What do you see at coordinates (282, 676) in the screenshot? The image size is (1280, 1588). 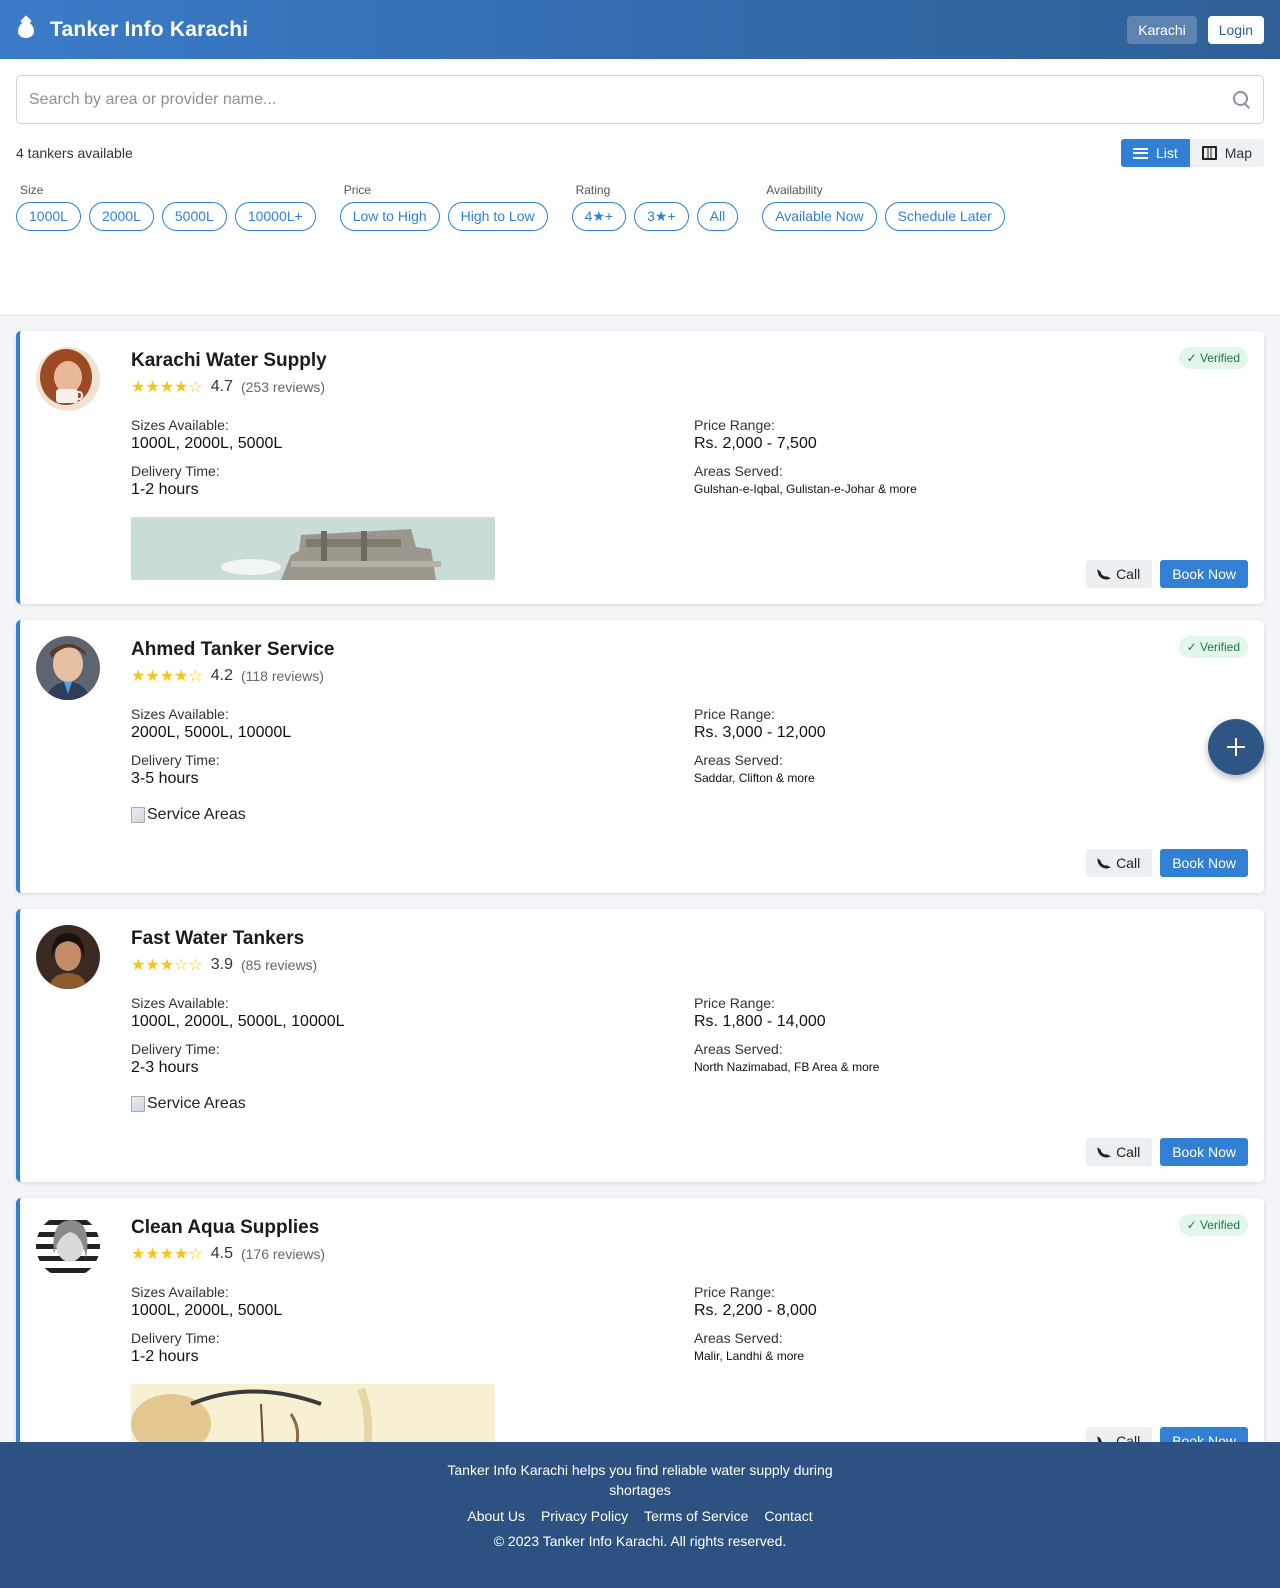 I see `review-count: (118 reviews)` at bounding box center [282, 676].